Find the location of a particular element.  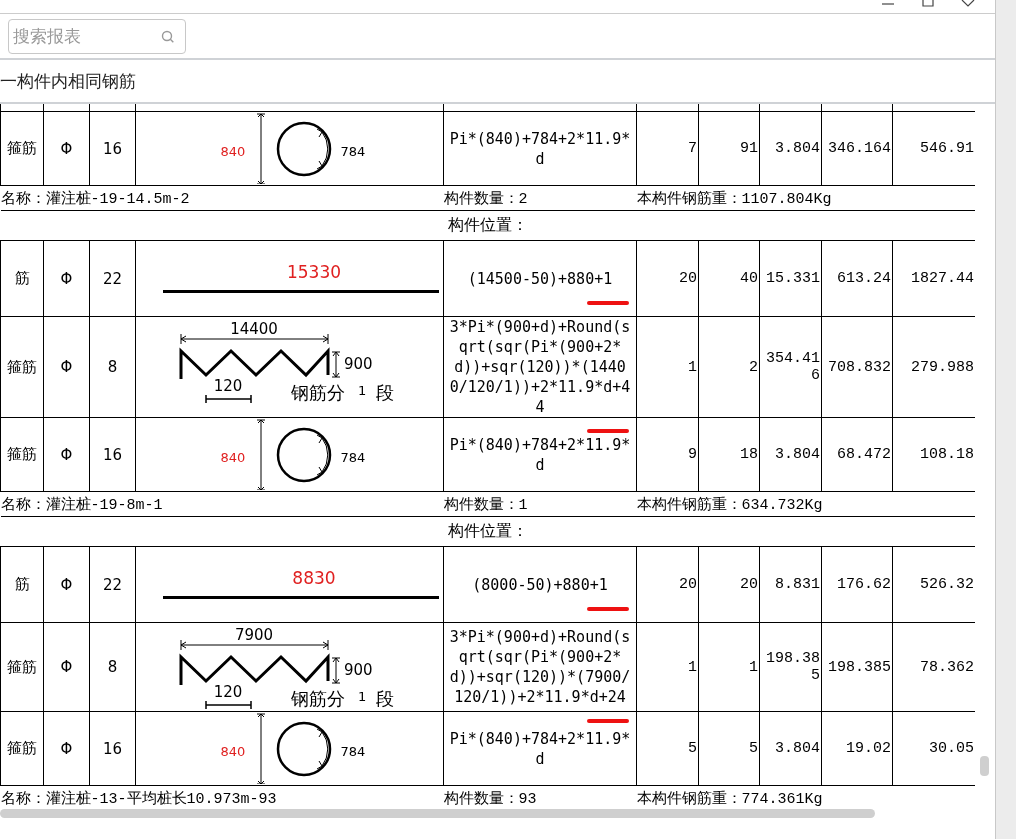

cell-text: 7 is located at coordinates (692, 148).